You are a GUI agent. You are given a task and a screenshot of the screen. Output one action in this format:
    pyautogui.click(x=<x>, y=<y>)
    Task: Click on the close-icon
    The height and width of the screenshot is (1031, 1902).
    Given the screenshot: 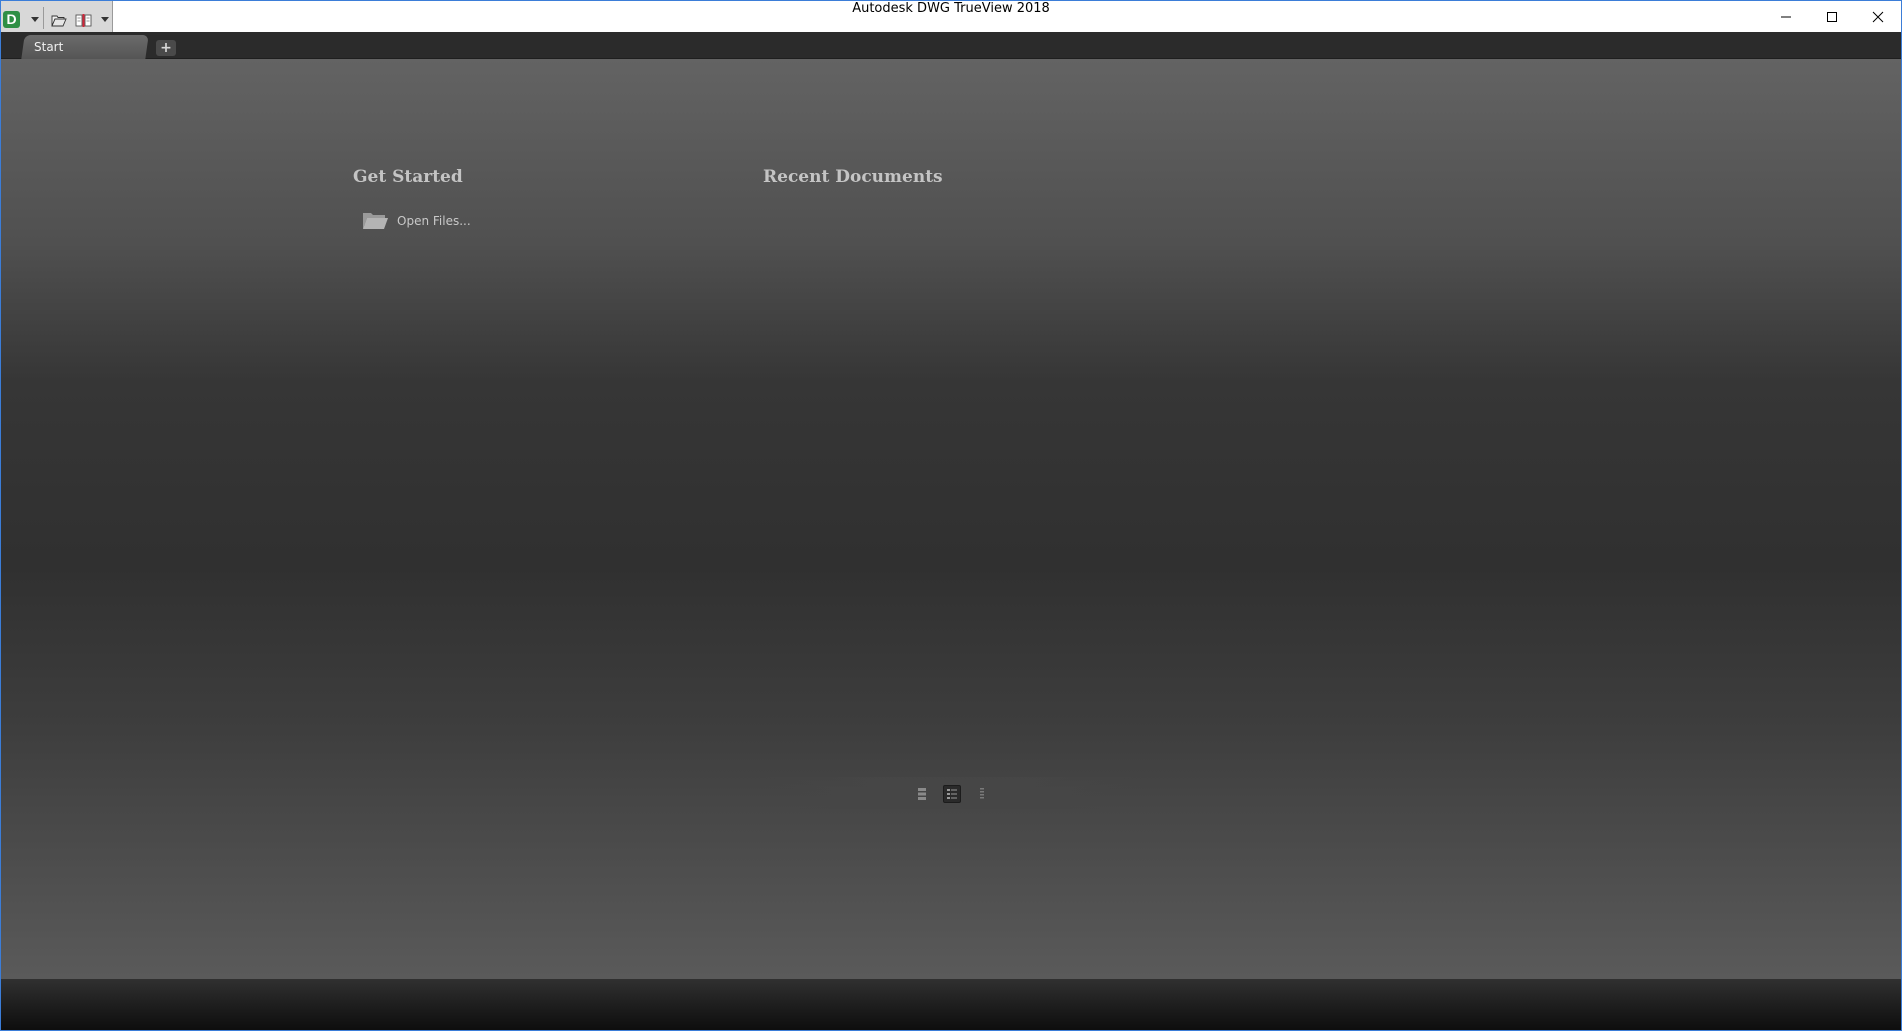 What is the action you would take?
    pyautogui.click(x=1878, y=16)
    